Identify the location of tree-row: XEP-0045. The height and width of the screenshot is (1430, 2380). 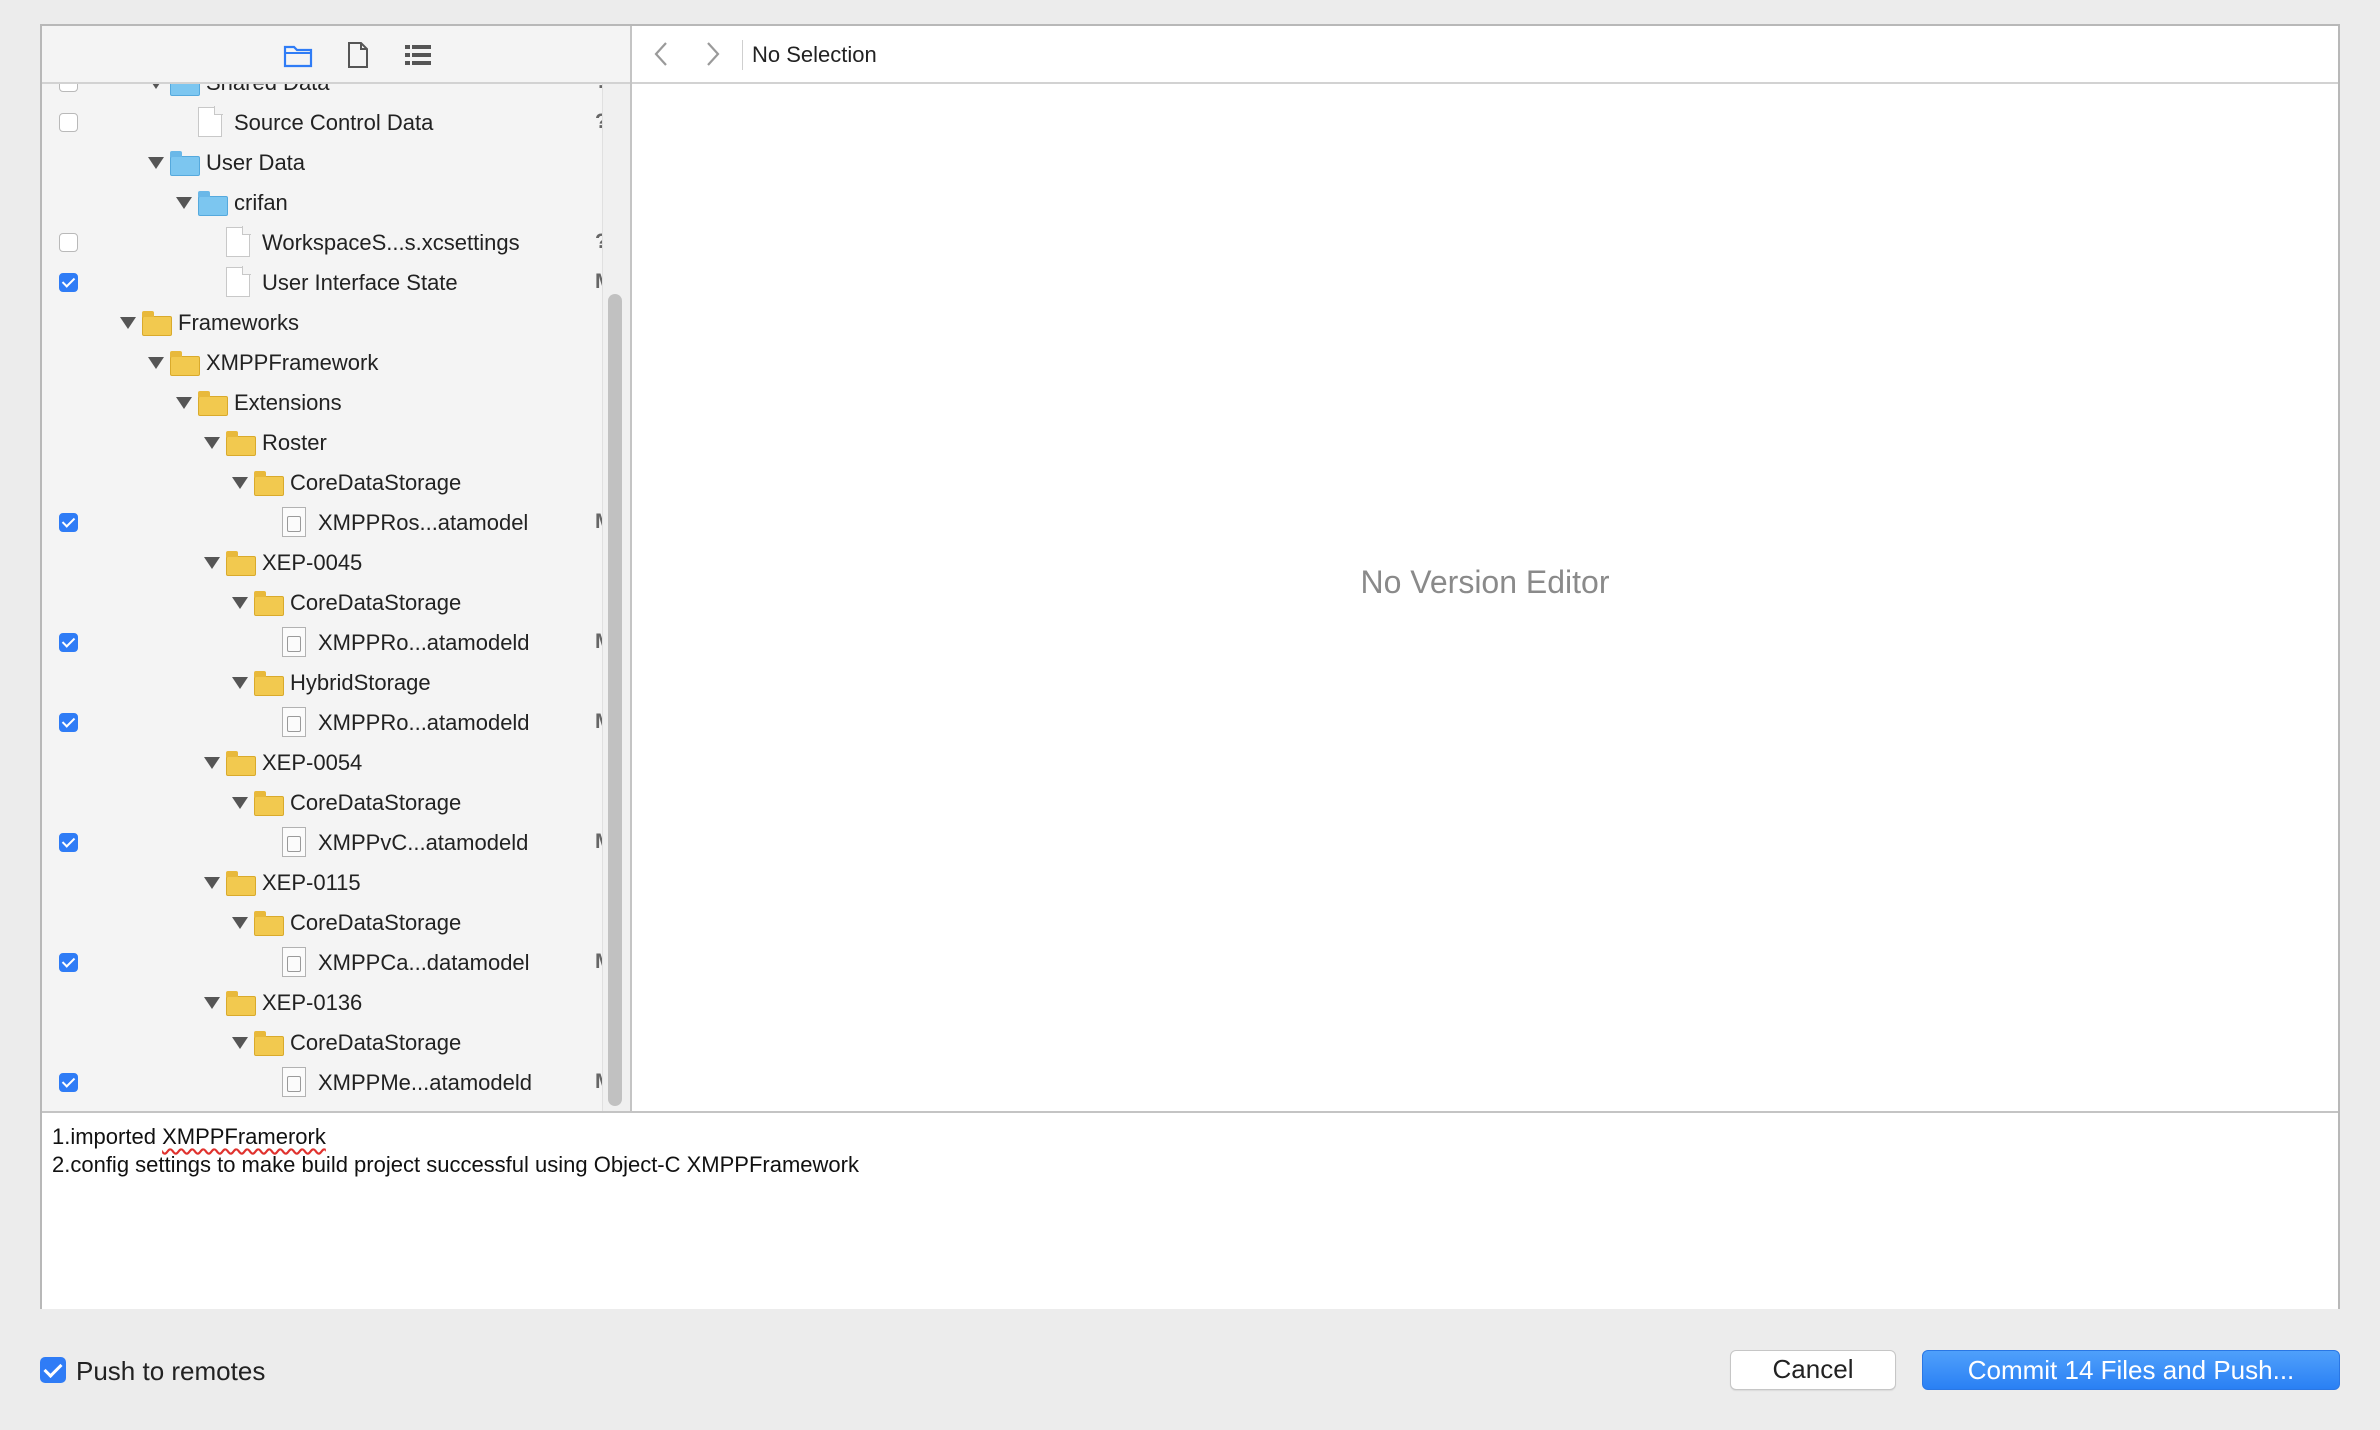
(322, 562).